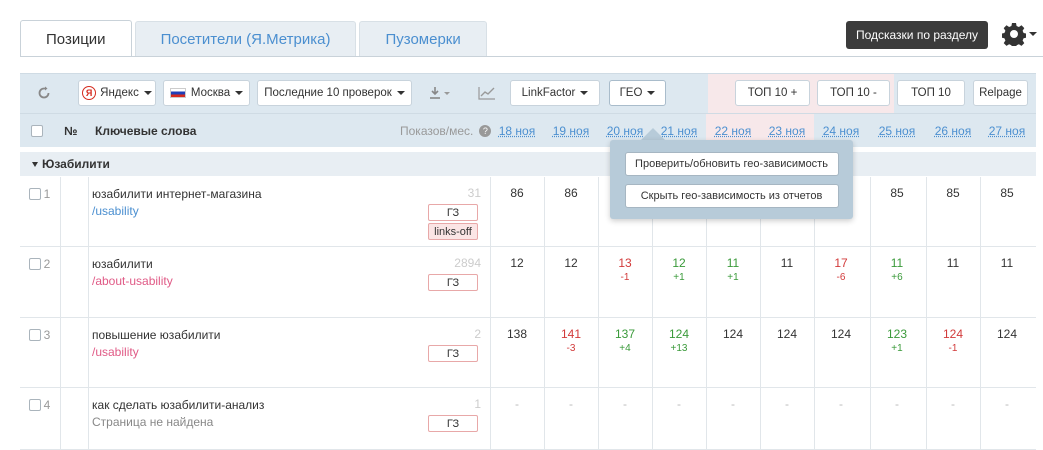  I want to click on chart-button, so click(487, 93).